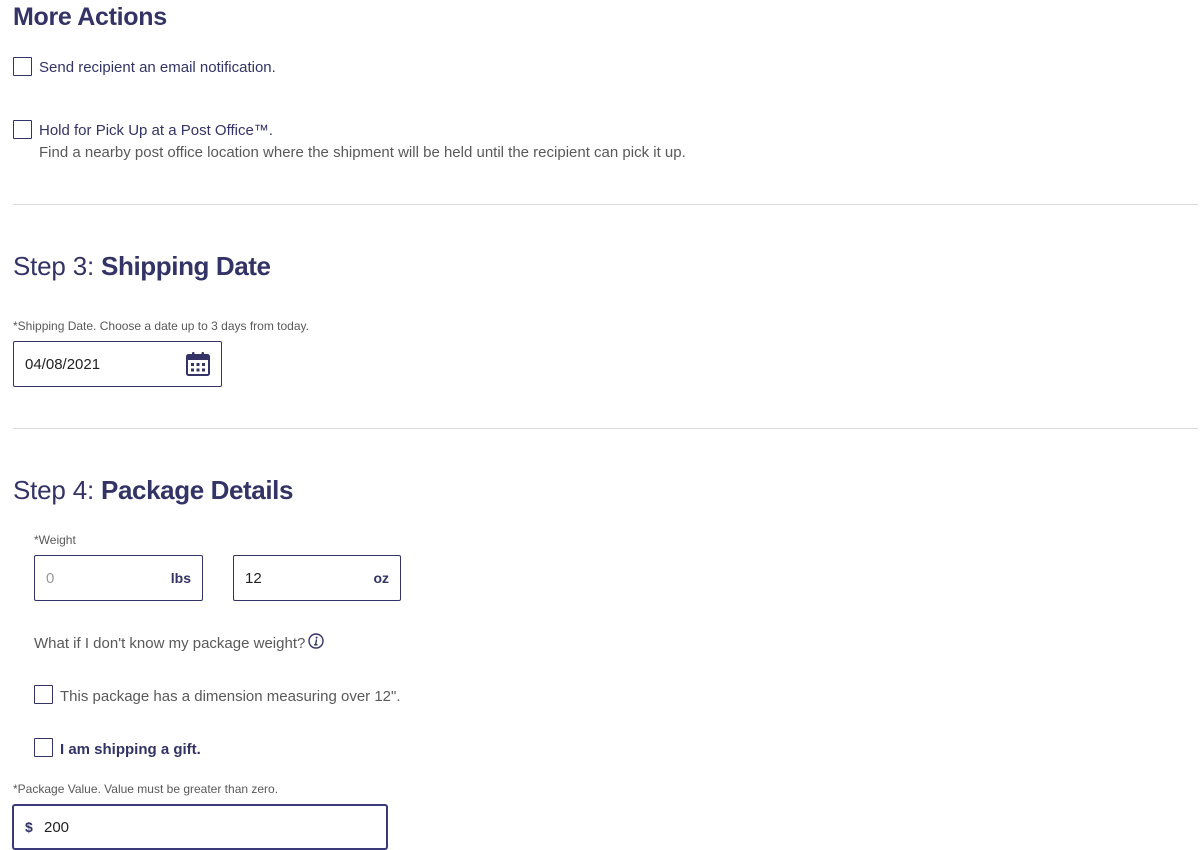  What do you see at coordinates (381, 578) in the screenshot?
I see `oz-unit: oz` at bounding box center [381, 578].